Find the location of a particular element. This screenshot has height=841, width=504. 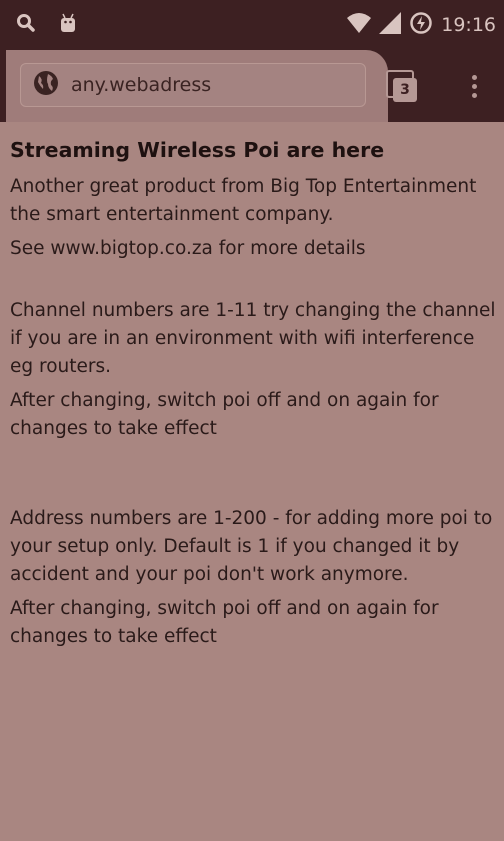

tab-count: 3 is located at coordinates (405, 90).